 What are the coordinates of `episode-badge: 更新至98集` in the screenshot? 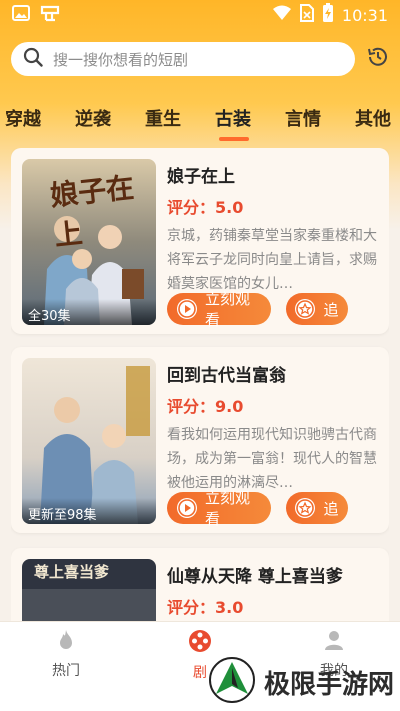 It's located at (89, 511).